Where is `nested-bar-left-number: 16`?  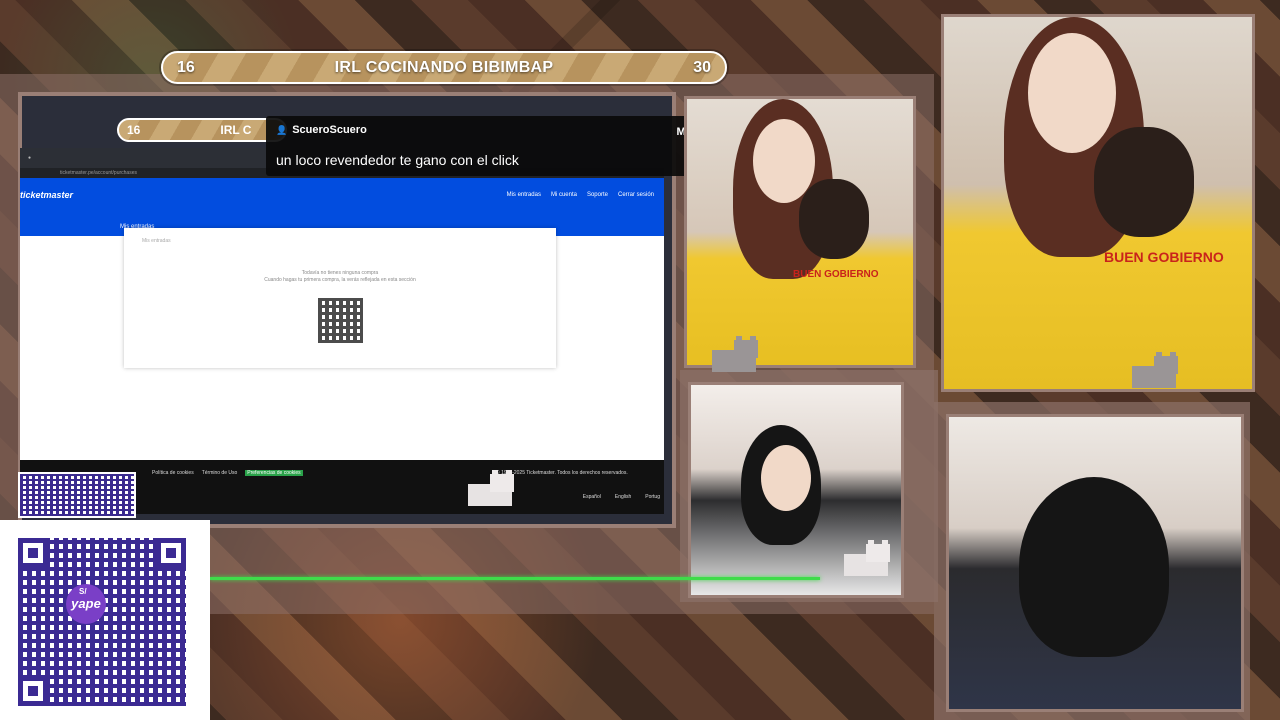
nested-bar-left-number: 16 is located at coordinates (134, 130).